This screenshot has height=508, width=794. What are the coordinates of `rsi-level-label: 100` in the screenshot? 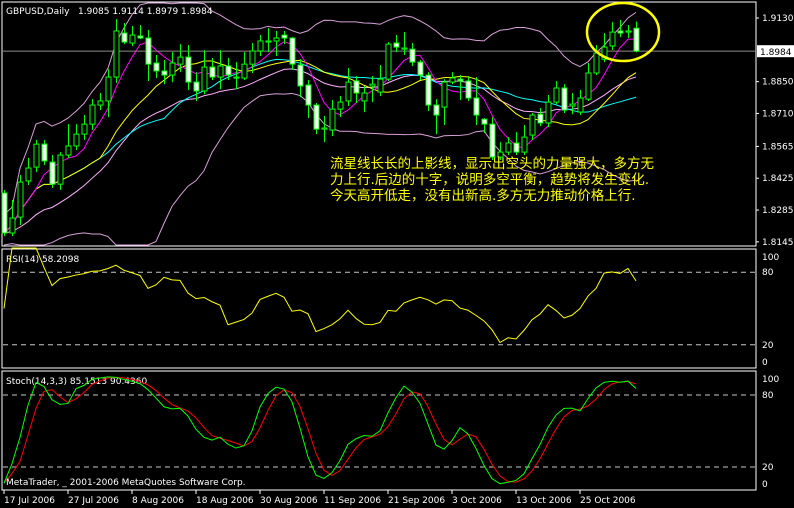 It's located at (770, 258).